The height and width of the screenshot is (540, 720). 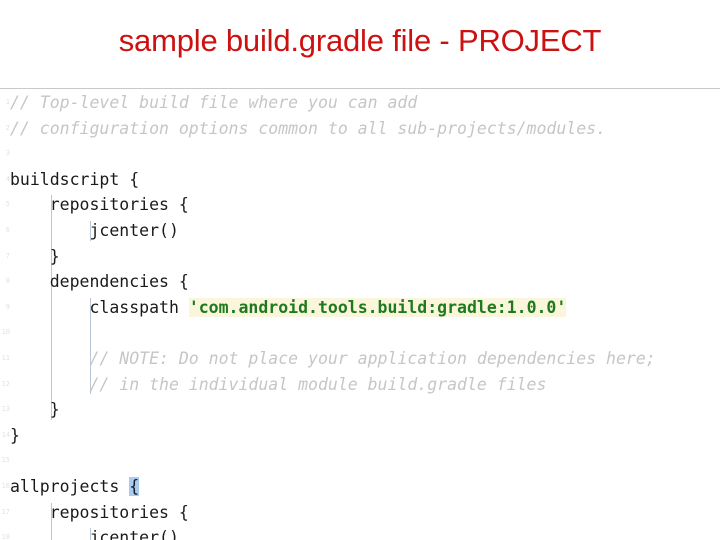 I want to click on code-token-plain: dependencies {, so click(x=99, y=282).